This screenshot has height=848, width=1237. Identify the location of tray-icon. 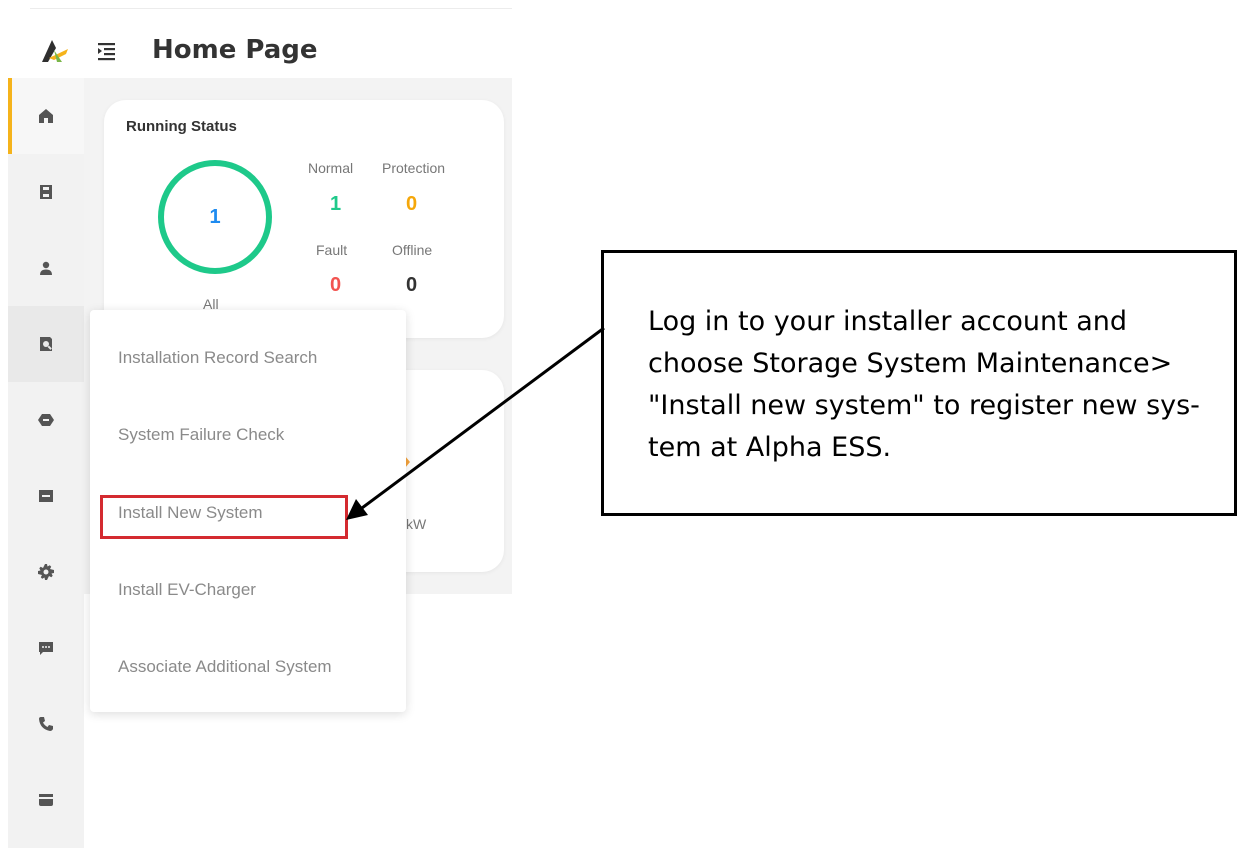
(46, 800).